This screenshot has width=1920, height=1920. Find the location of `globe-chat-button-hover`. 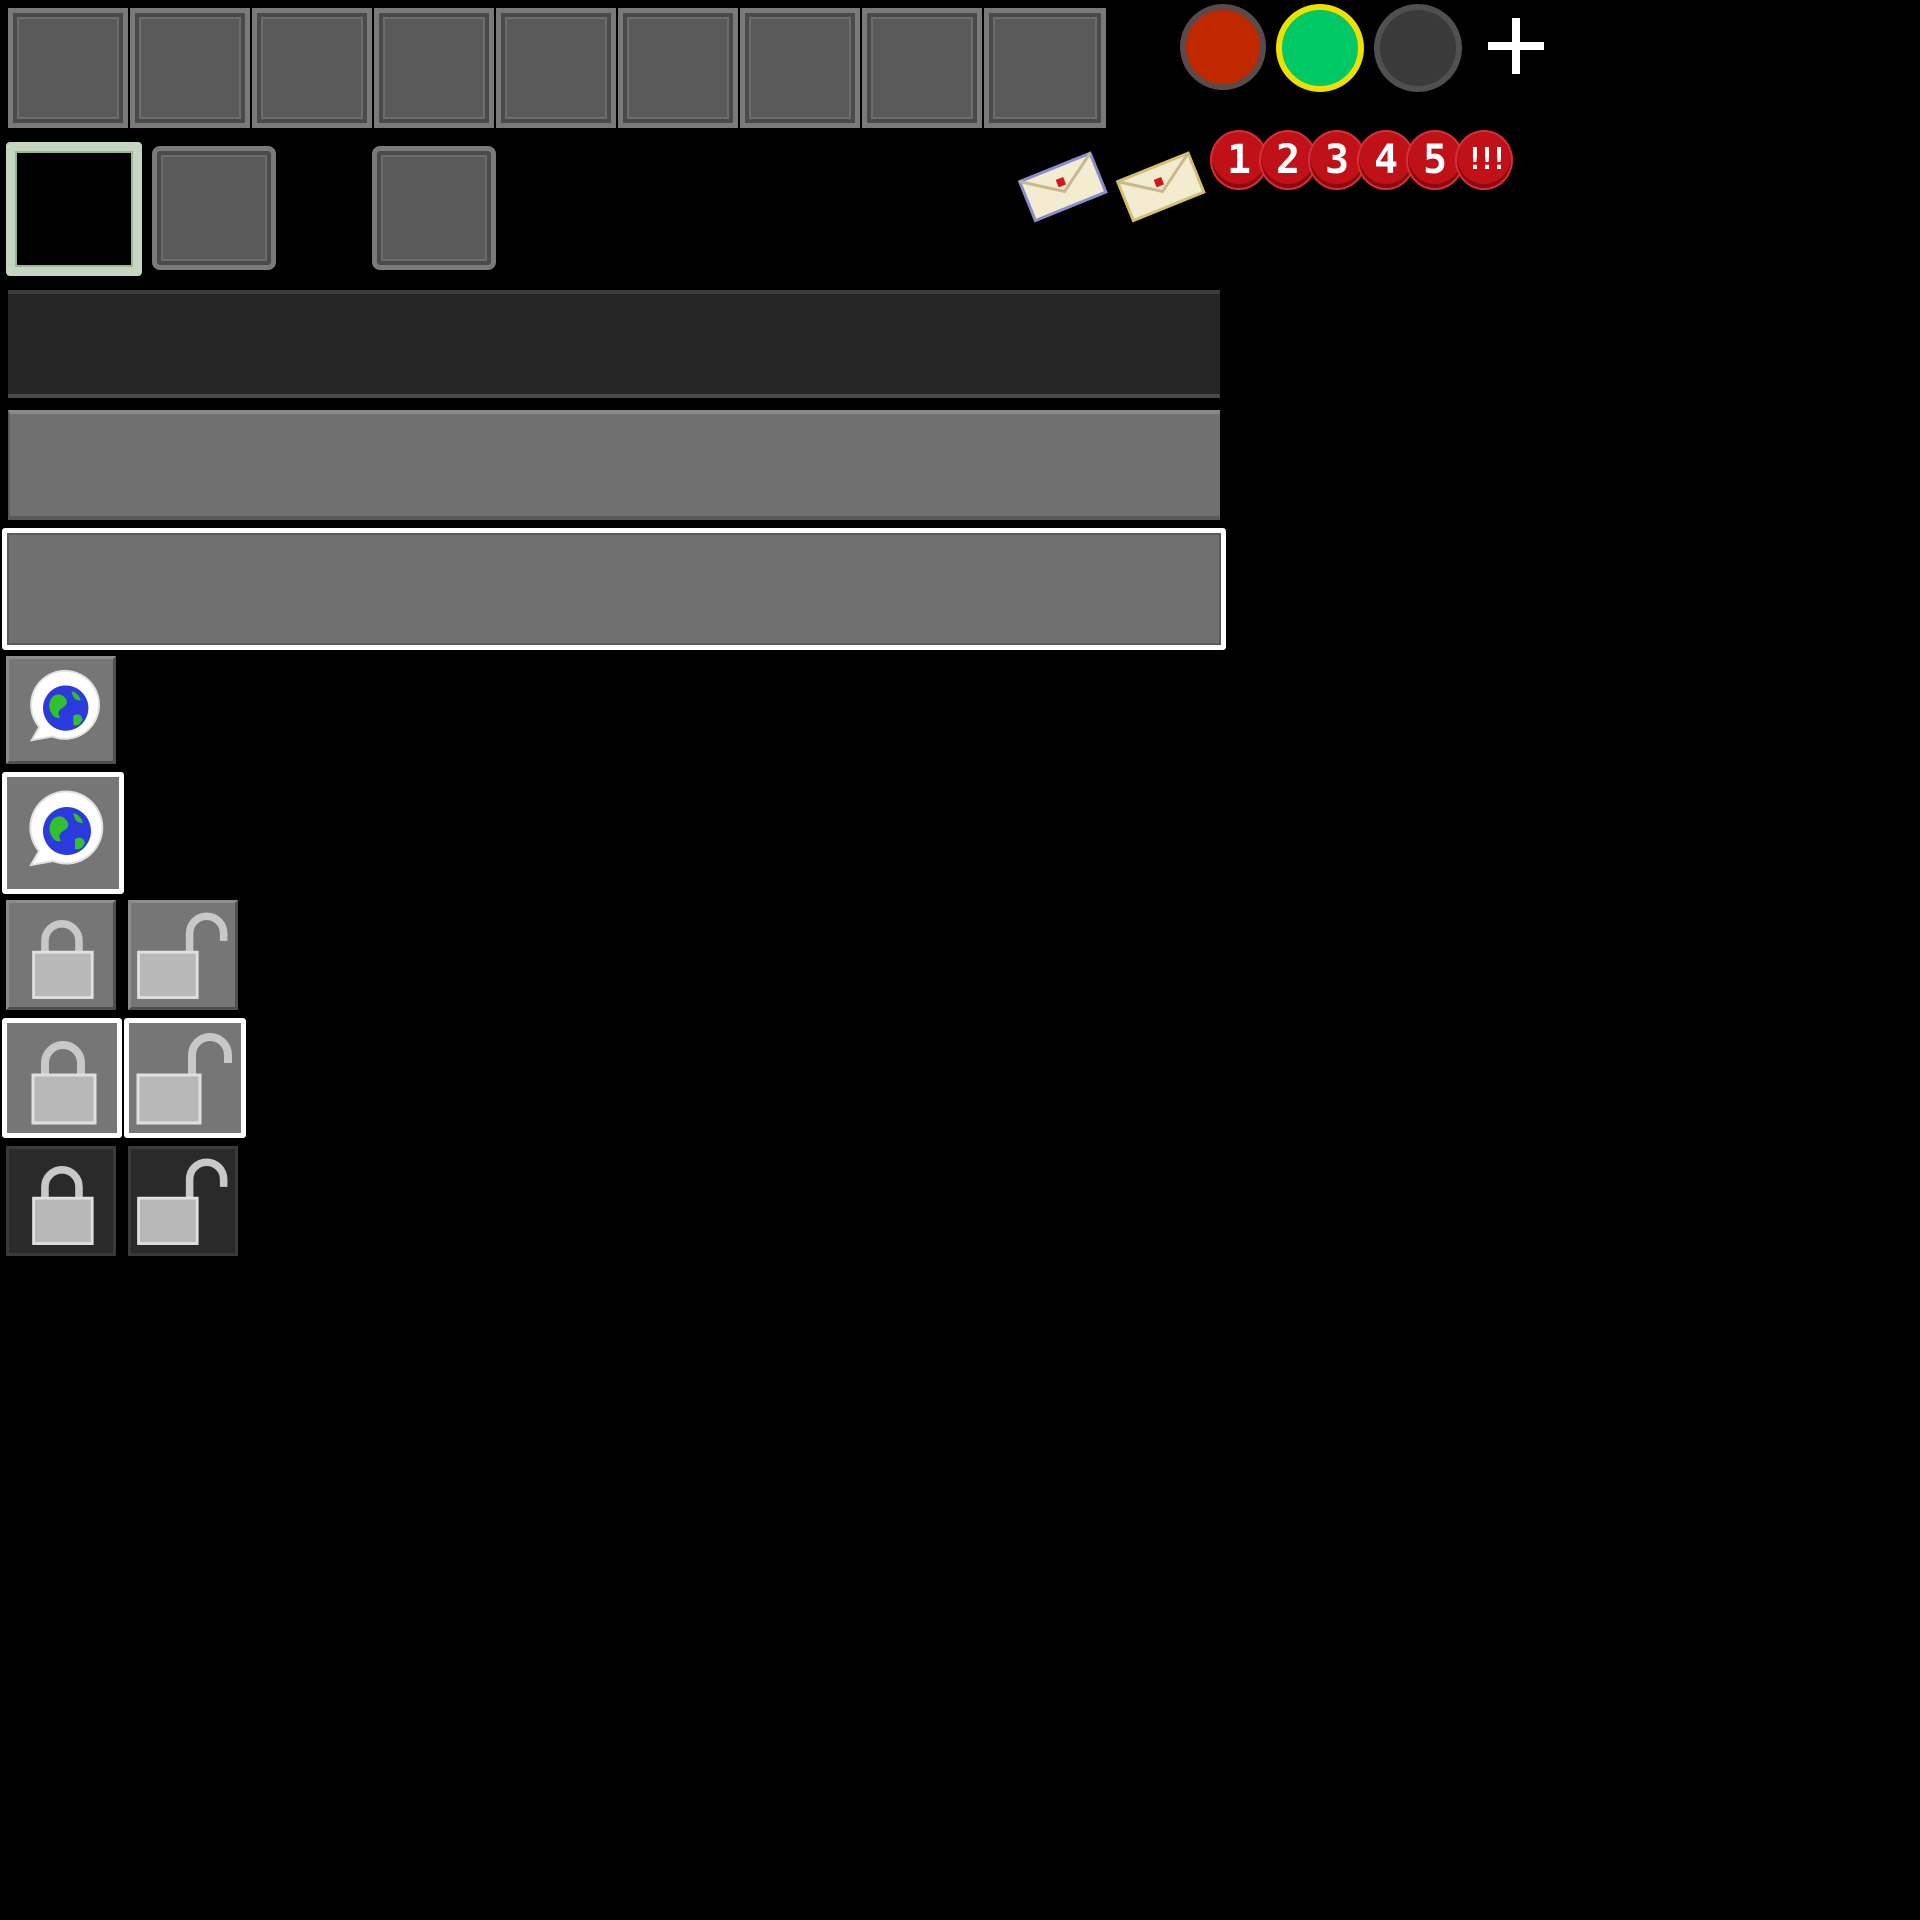

globe-chat-button-hover is located at coordinates (63, 833).